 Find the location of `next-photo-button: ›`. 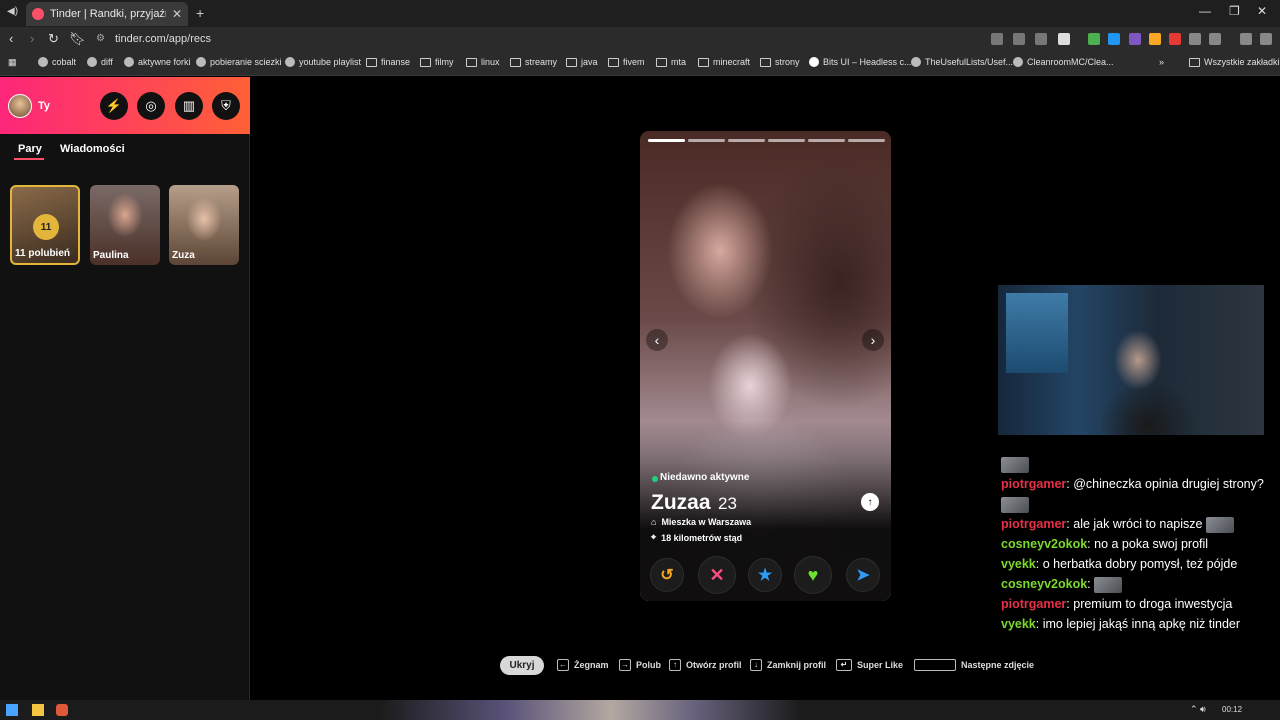

next-photo-button: › is located at coordinates (873, 340).